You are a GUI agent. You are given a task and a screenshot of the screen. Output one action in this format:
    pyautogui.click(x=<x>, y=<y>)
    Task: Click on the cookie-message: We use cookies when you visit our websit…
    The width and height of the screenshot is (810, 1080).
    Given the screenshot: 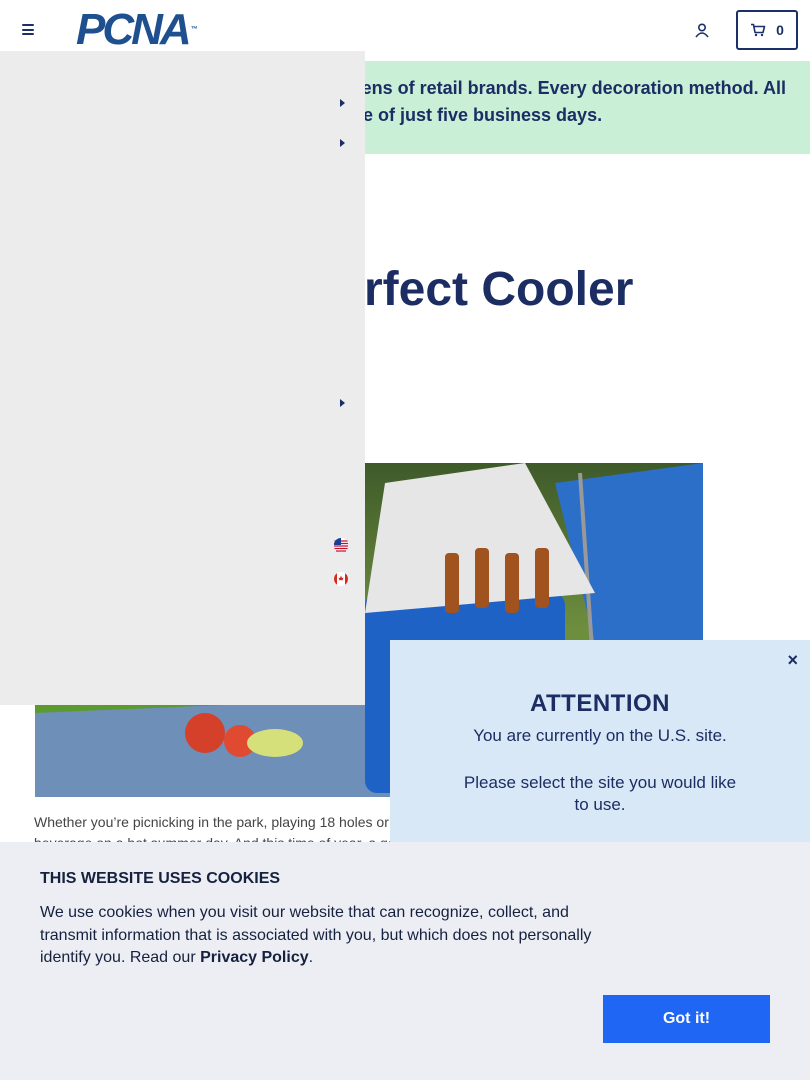 What is the action you would take?
    pyautogui.click(x=325, y=936)
    